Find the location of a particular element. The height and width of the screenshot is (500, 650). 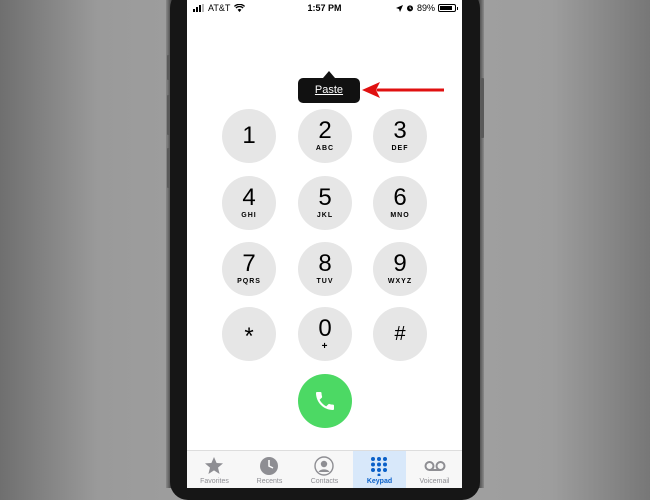

key-0: 0 + is located at coordinates (325, 334).